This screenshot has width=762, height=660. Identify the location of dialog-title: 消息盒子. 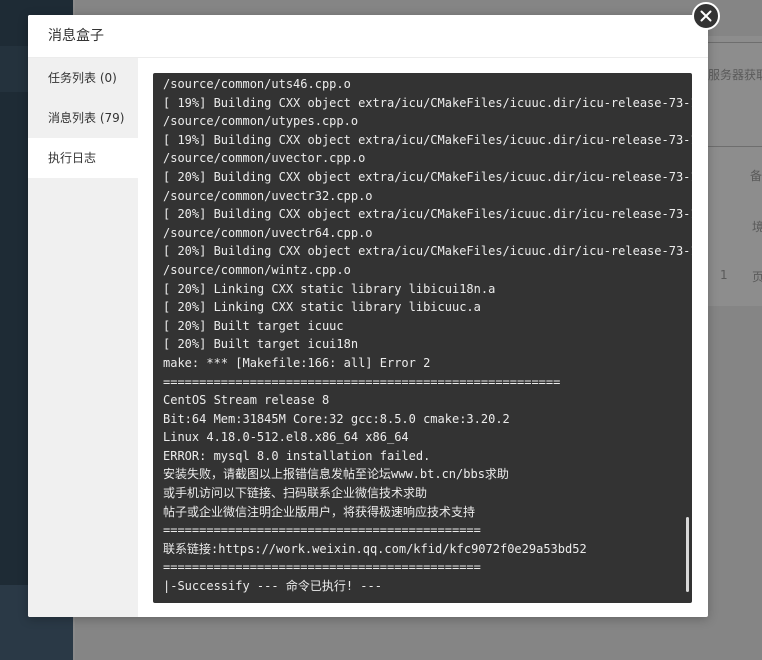
(368, 36).